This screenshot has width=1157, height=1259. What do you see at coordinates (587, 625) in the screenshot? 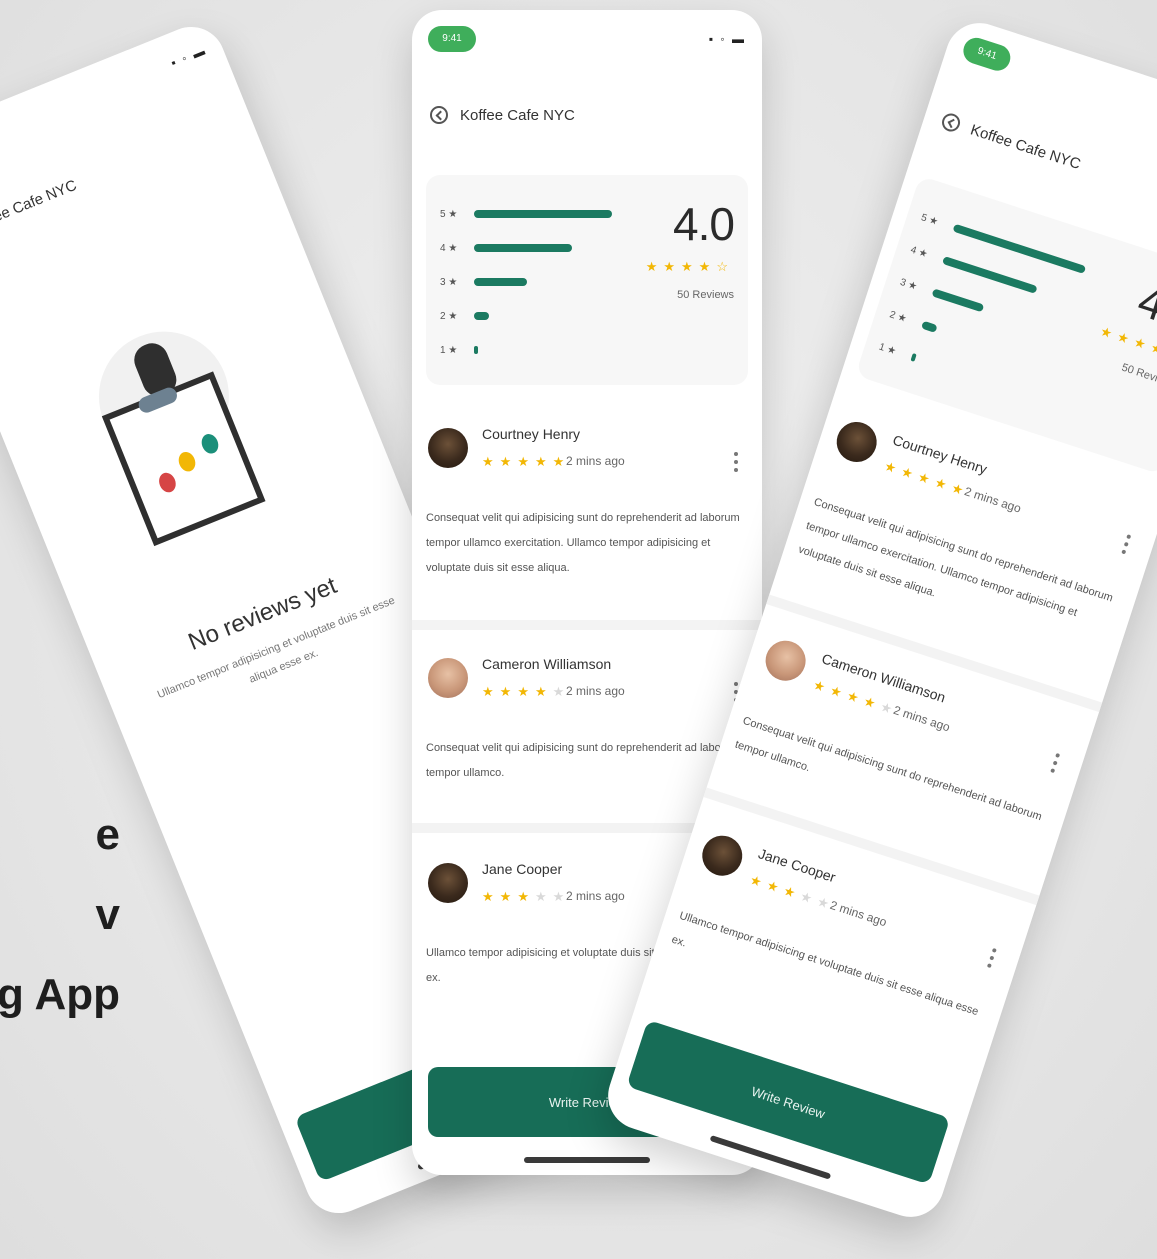
I see `divider` at bounding box center [587, 625].